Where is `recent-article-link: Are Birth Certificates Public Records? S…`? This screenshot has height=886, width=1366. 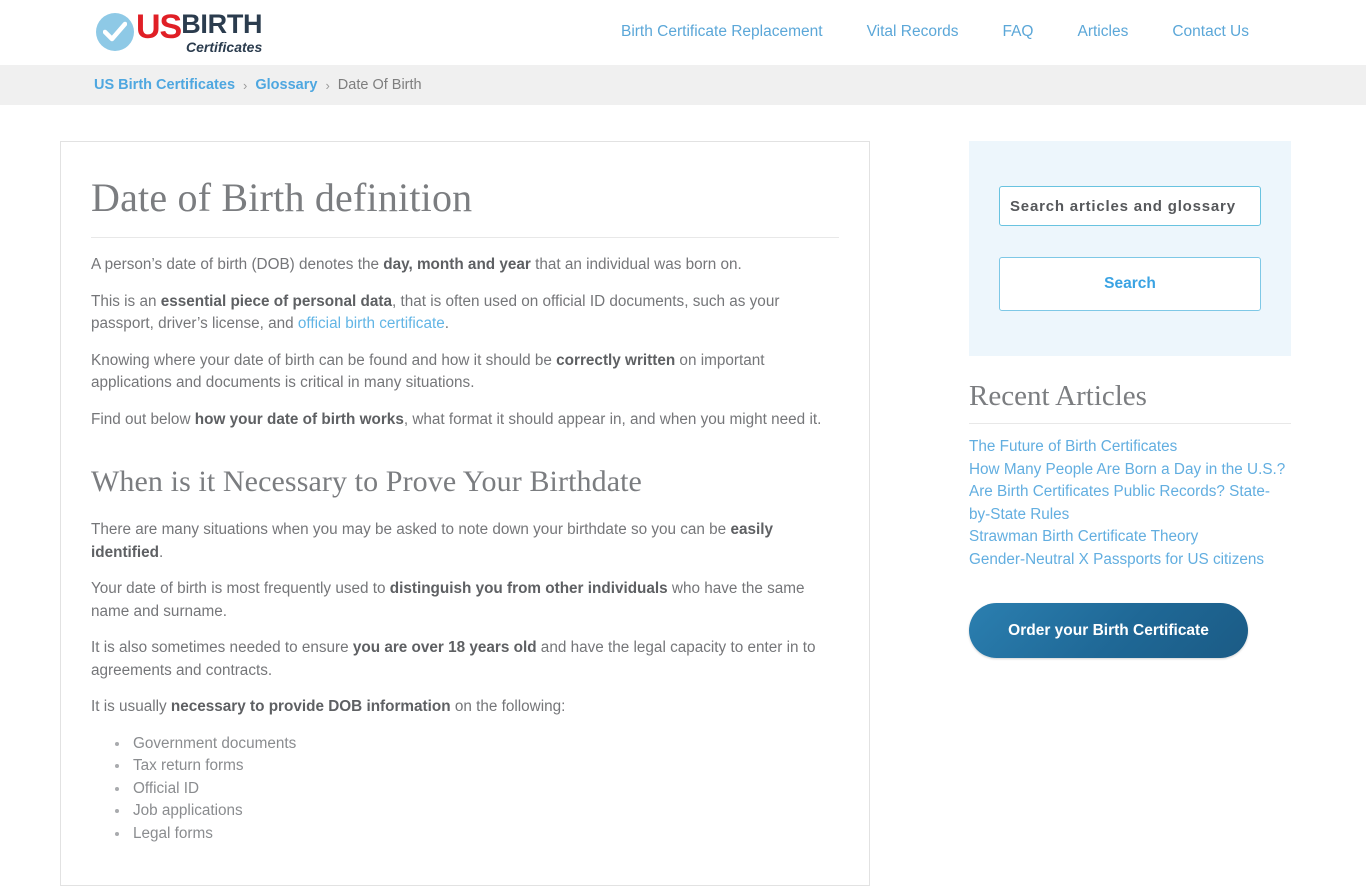 recent-article-link: Are Birth Certificates Public Records? S… is located at coordinates (1130, 503).